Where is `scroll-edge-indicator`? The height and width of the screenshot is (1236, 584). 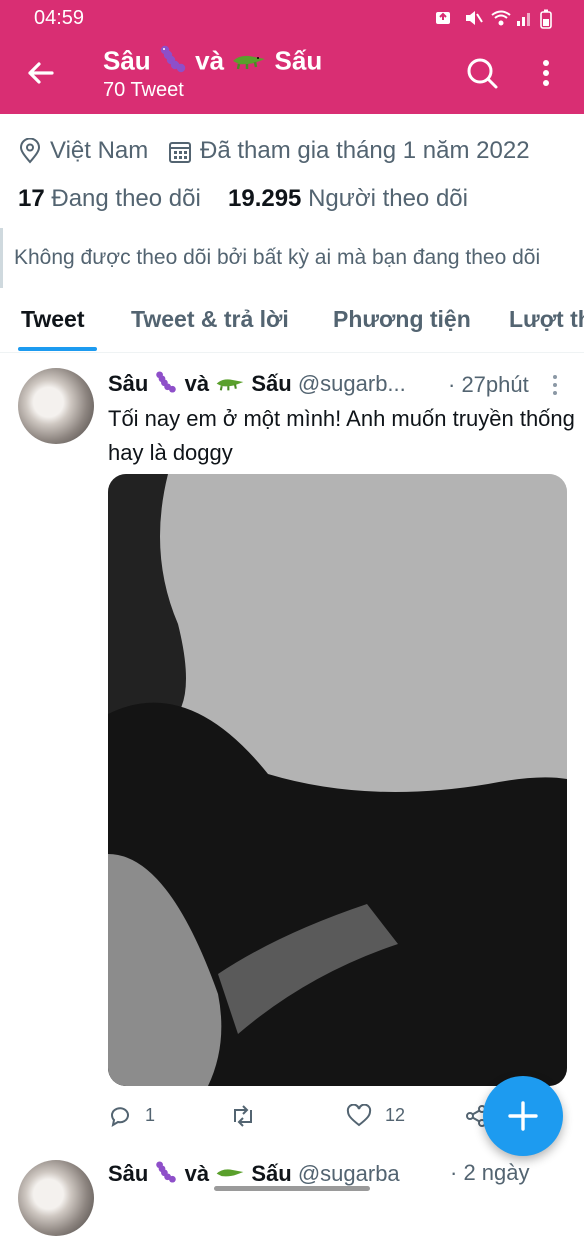
scroll-edge-indicator is located at coordinates (1, 258).